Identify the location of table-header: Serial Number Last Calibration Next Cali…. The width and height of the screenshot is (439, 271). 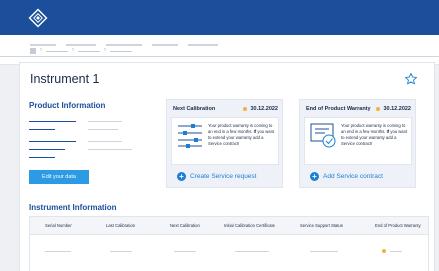
(229, 226).